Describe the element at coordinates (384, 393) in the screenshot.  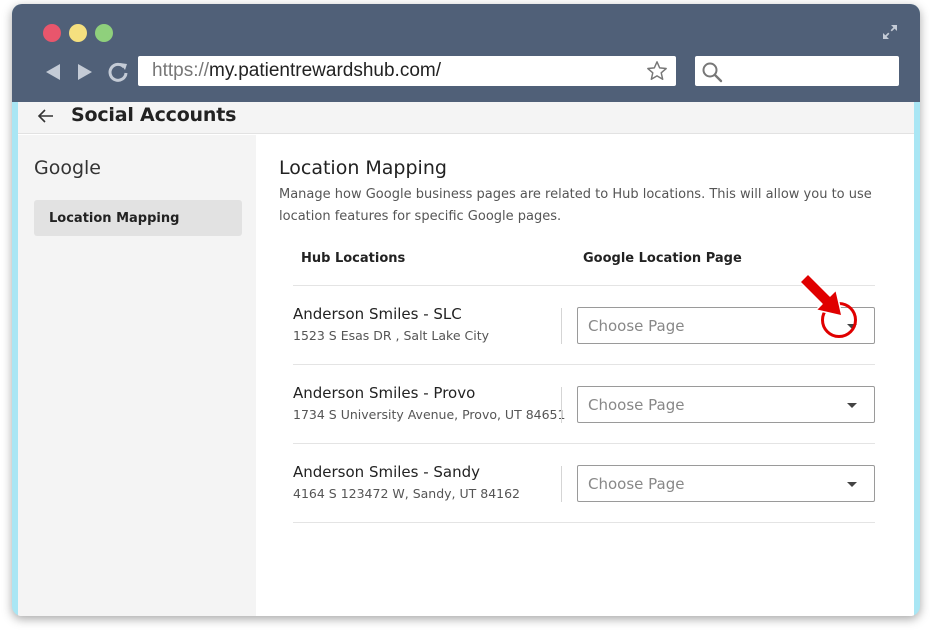
I see `location-name: Anderson Smiles - Provo` at that location.